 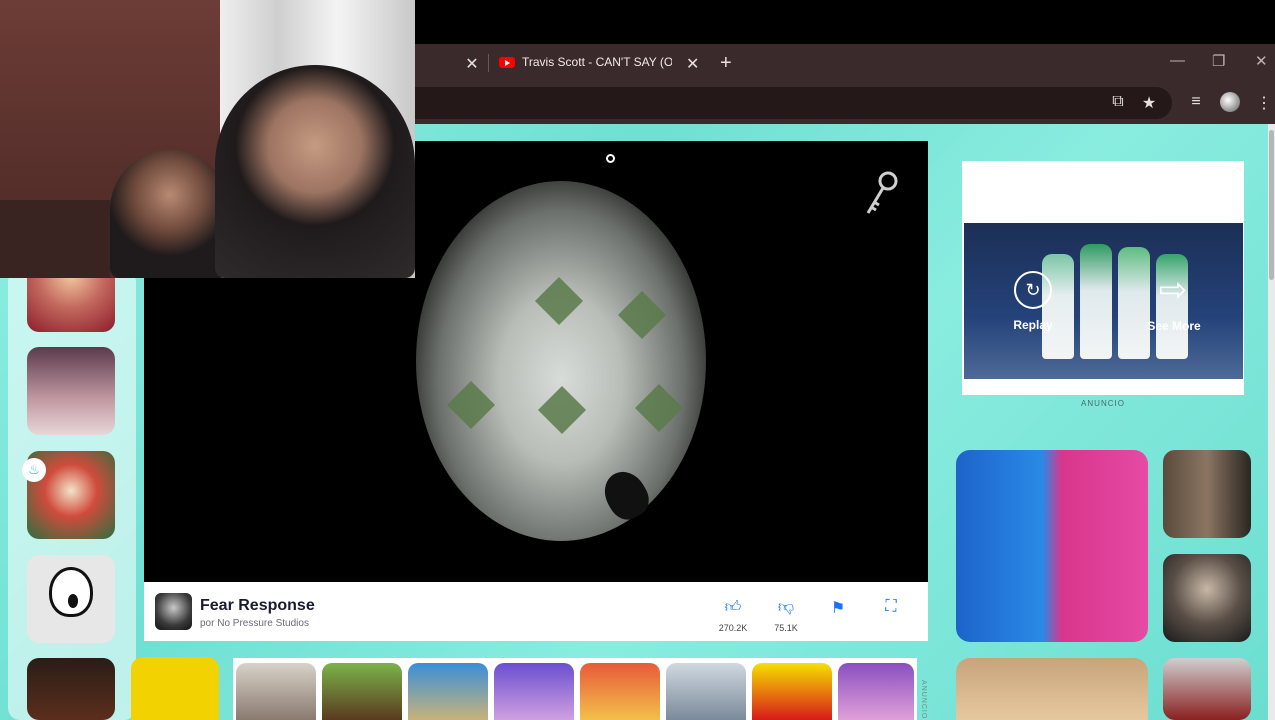 What do you see at coordinates (488, 63) in the screenshot?
I see `tab-separator` at bounding box center [488, 63].